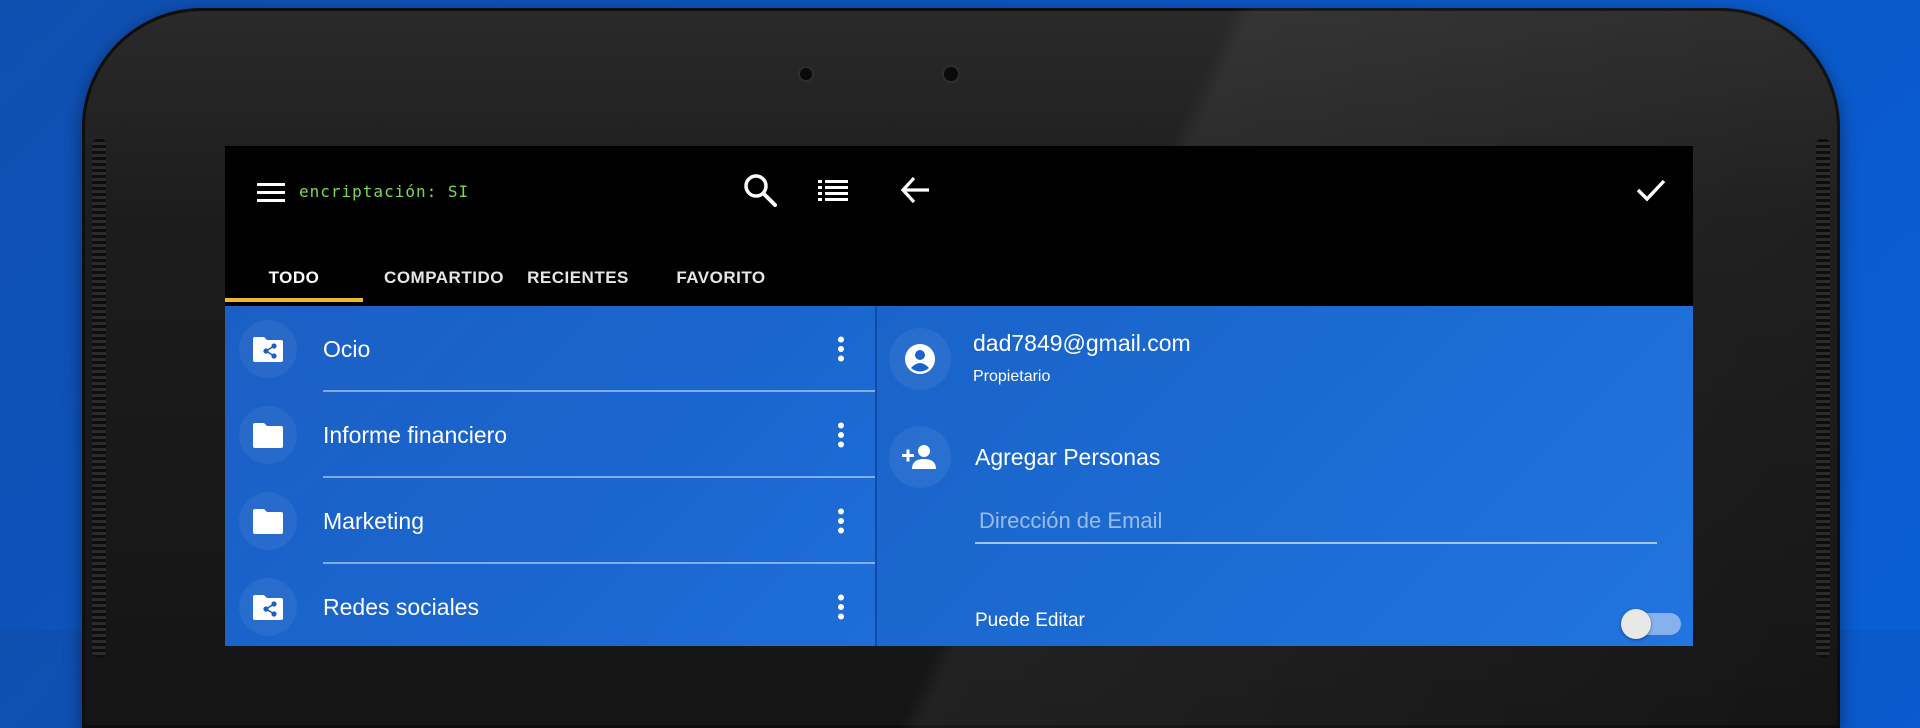 The image size is (1920, 728). Describe the element at coordinates (1030, 620) in the screenshot. I see `can-edit-label: Puede Editar` at that location.